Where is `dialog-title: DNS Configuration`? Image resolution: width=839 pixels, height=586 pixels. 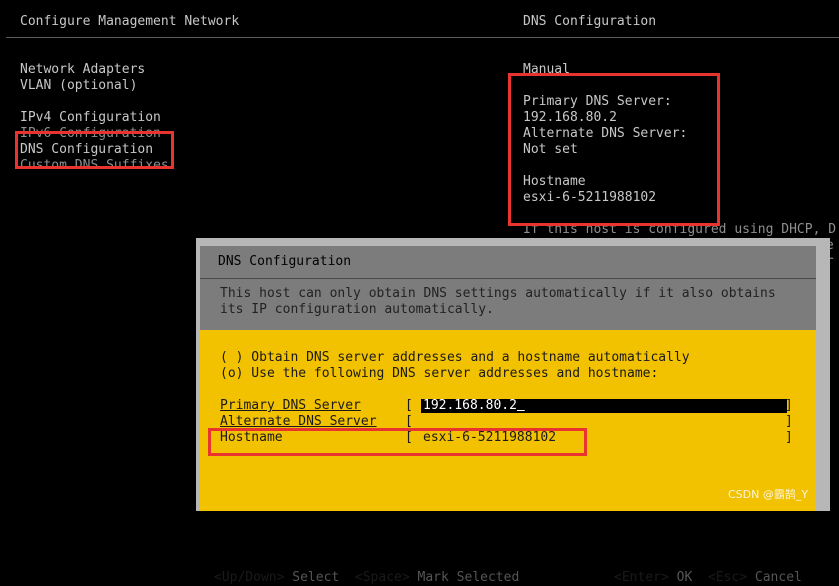
dialog-title: DNS Configuration is located at coordinates (285, 261).